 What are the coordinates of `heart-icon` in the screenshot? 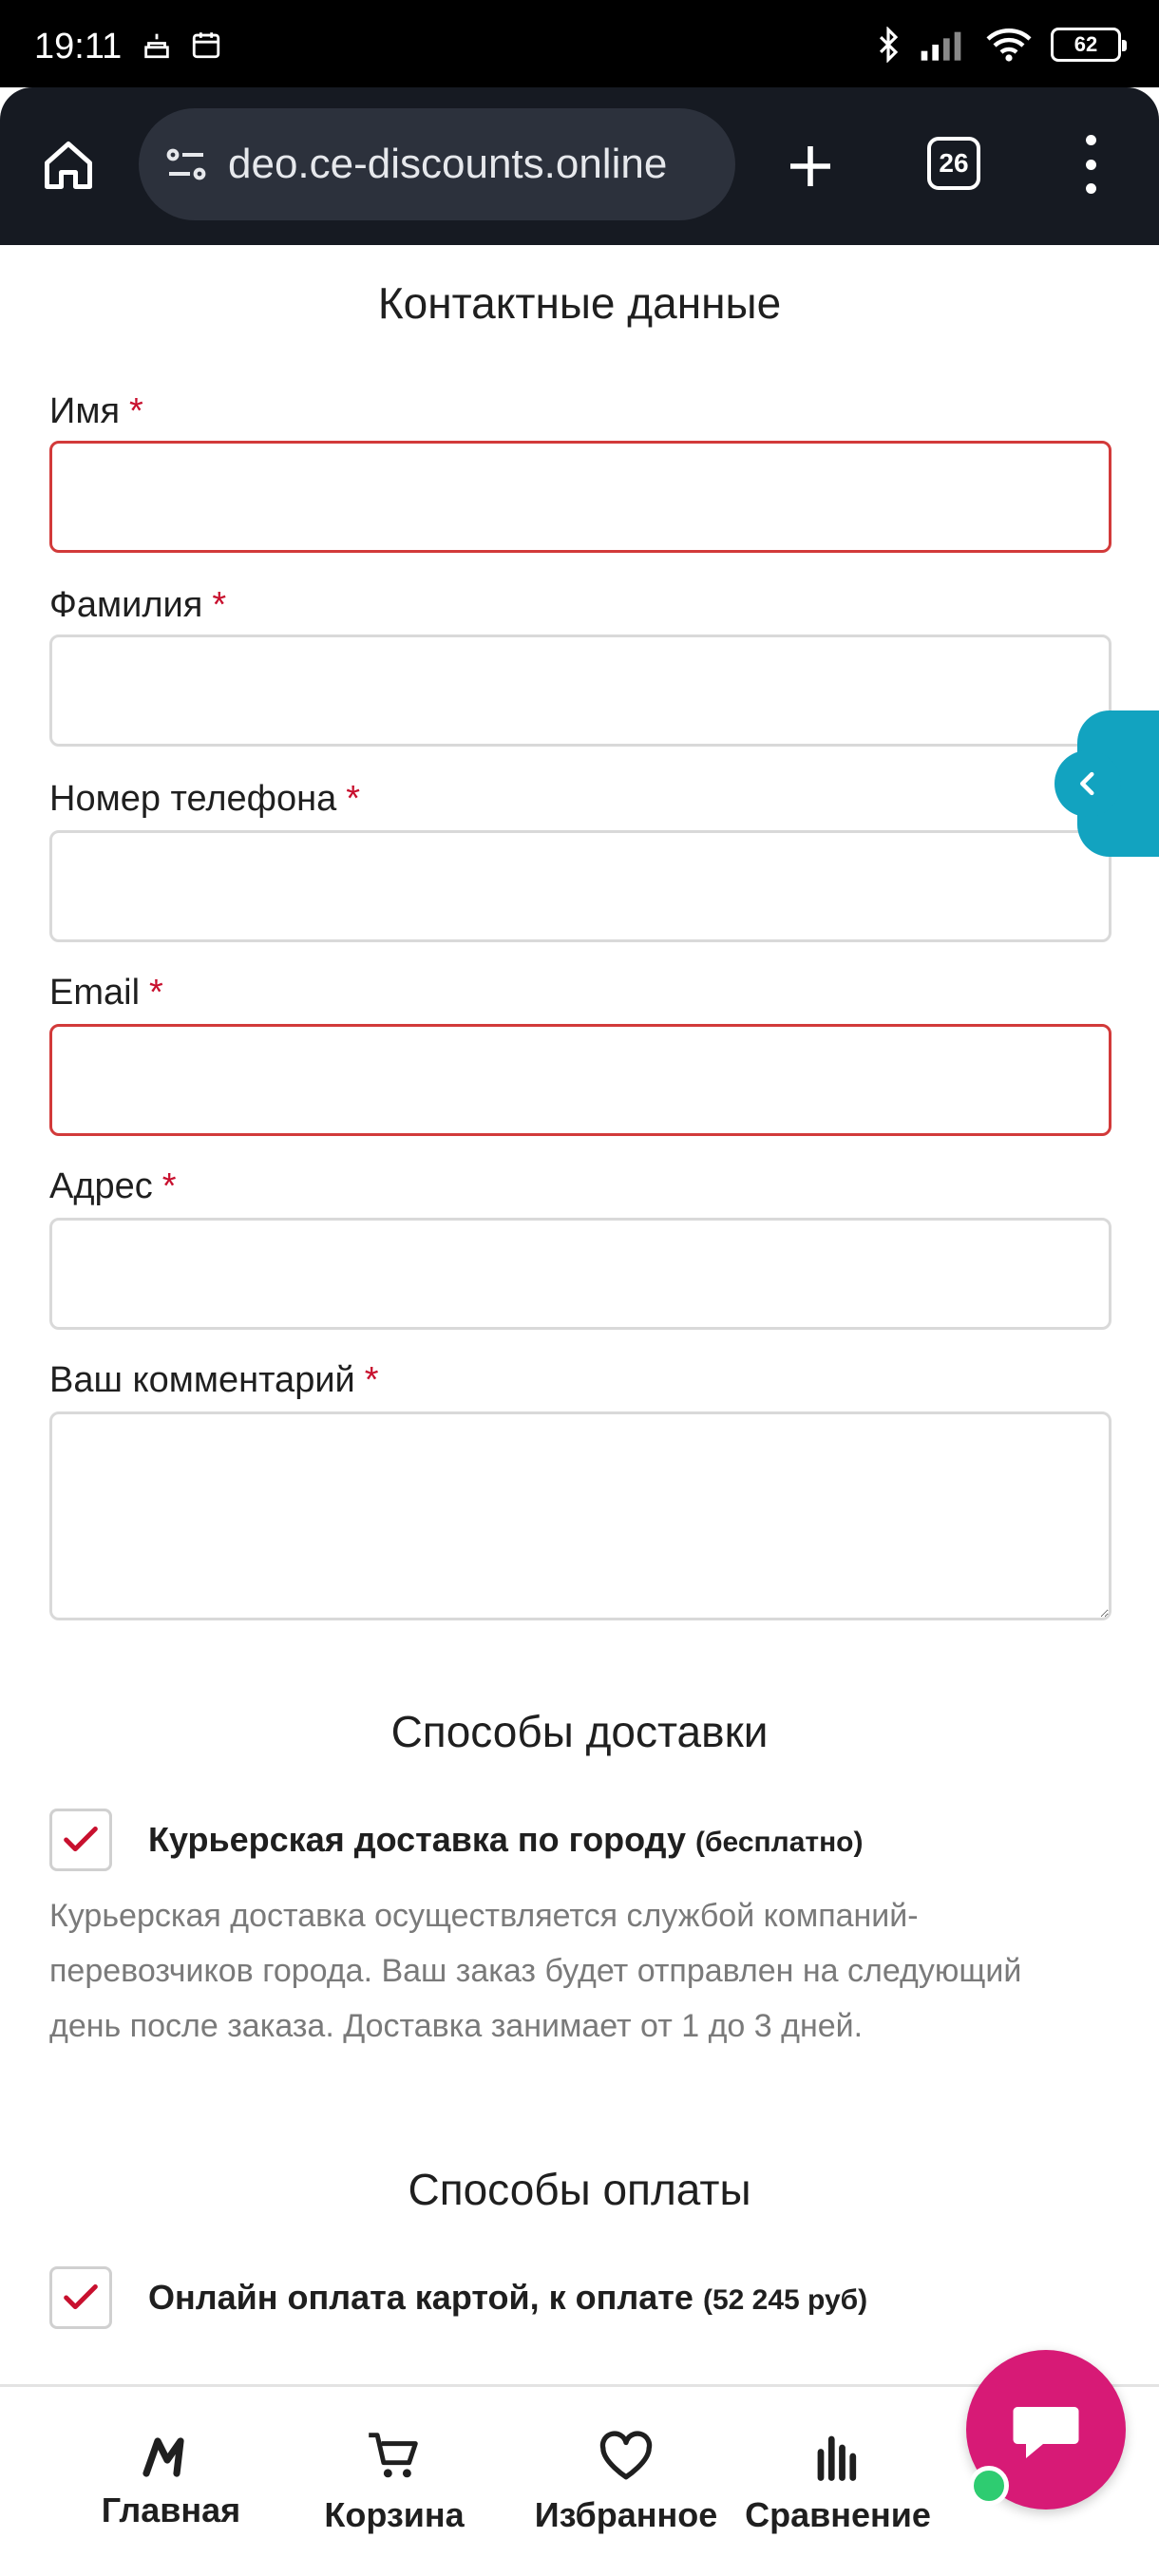 It's located at (626, 2455).